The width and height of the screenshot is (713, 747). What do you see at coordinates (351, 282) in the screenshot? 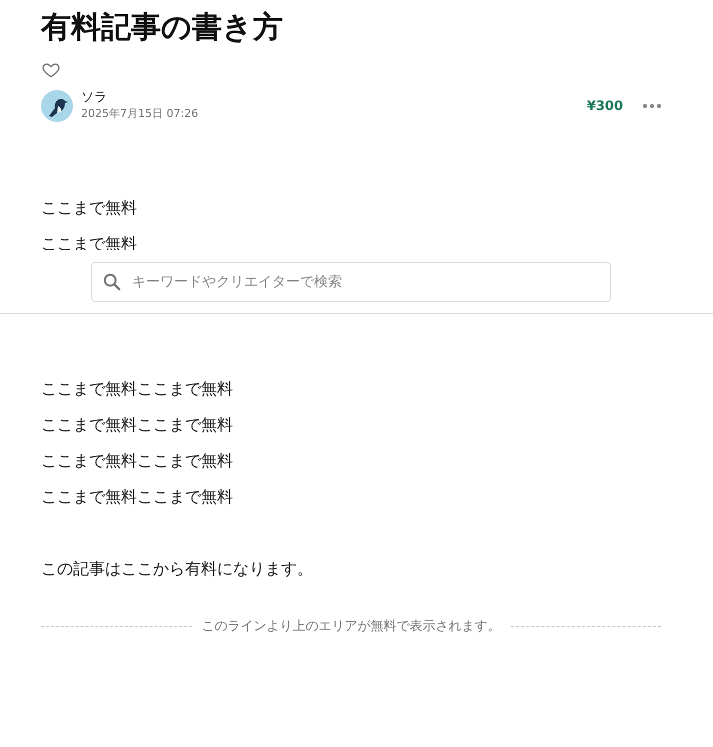
I see `search-field: キーワードやクリエイターで検索` at bounding box center [351, 282].